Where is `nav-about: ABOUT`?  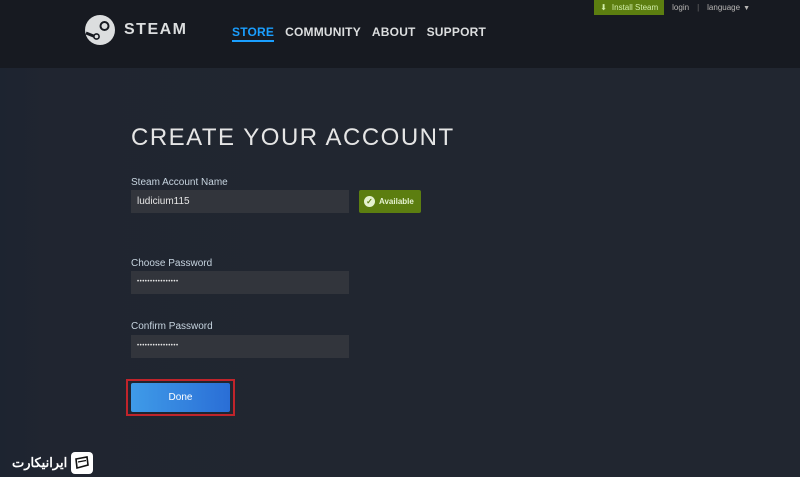 nav-about: ABOUT is located at coordinates (394, 33).